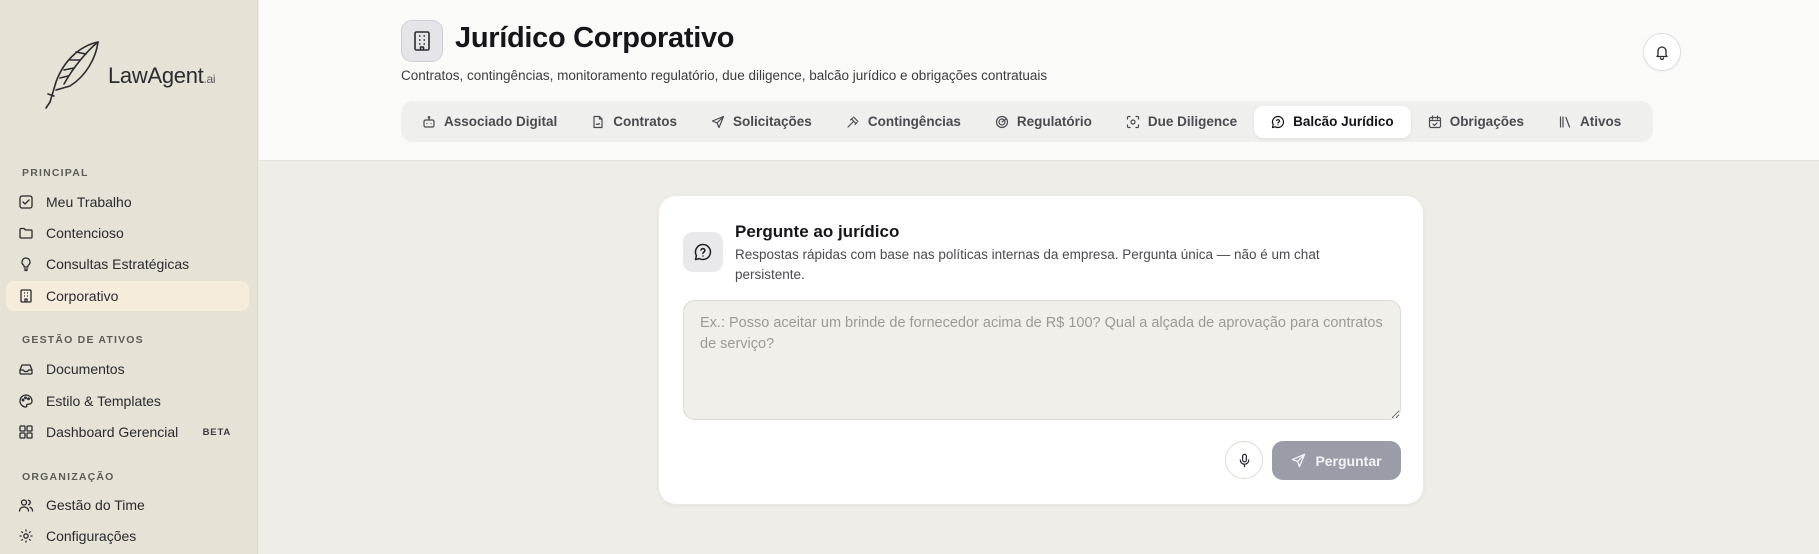 This screenshot has height=554, width=1819. Describe the element at coordinates (127, 369) in the screenshot. I see `sidebar-item-documentos: Documentos` at that location.